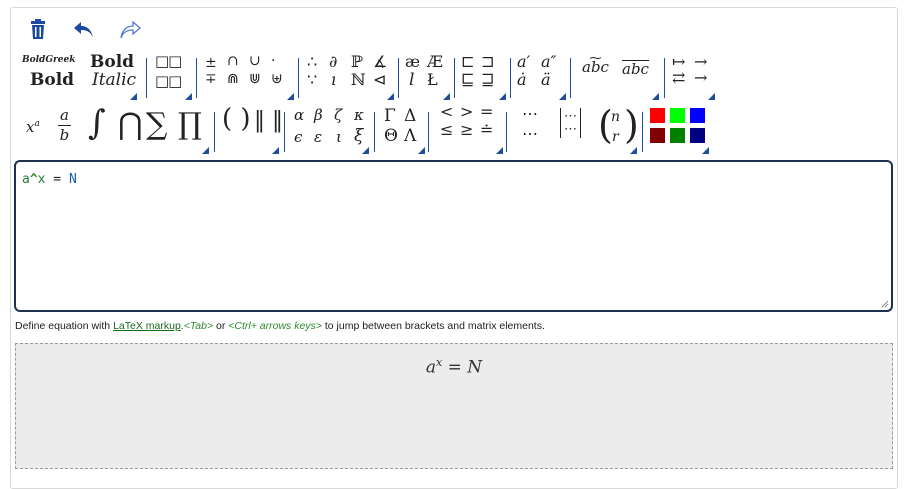 Image resolution: width=912 pixels, height=489 pixels. What do you see at coordinates (380, 61) in the screenshot?
I see `angle-symbol: ∡` at bounding box center [380, 61].